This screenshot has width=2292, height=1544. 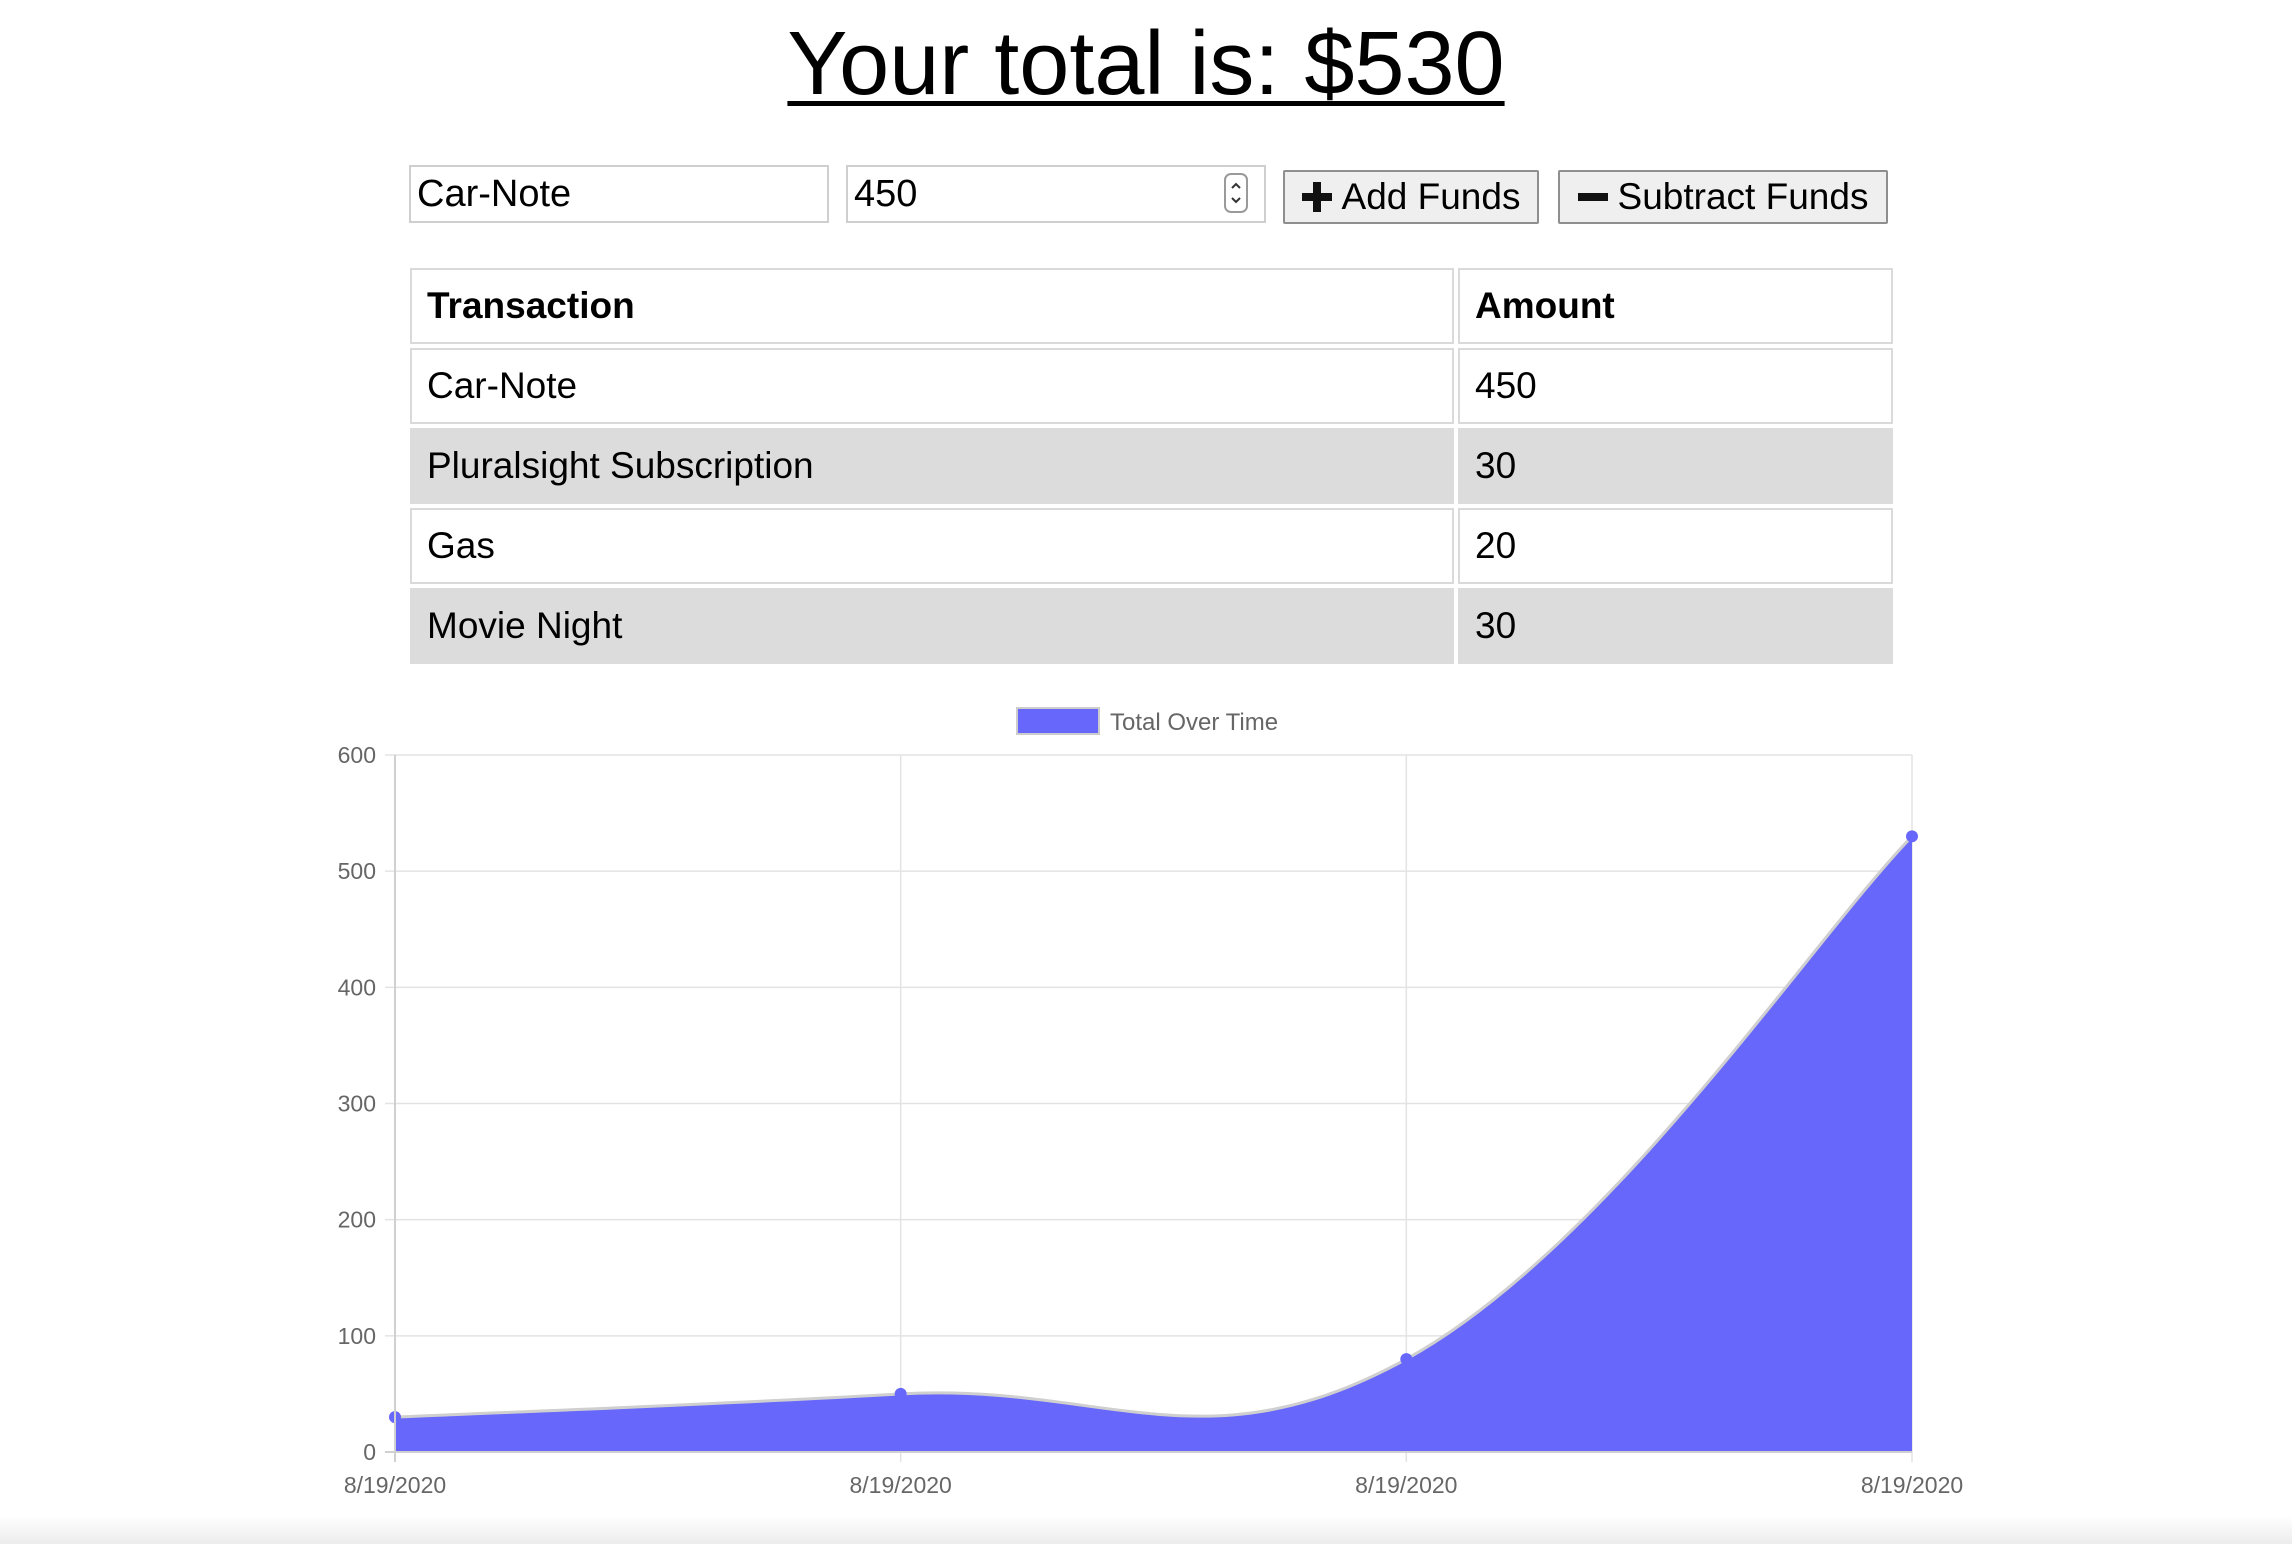 I want to click on y-tick-label: 600, so click(x=357, y=755).